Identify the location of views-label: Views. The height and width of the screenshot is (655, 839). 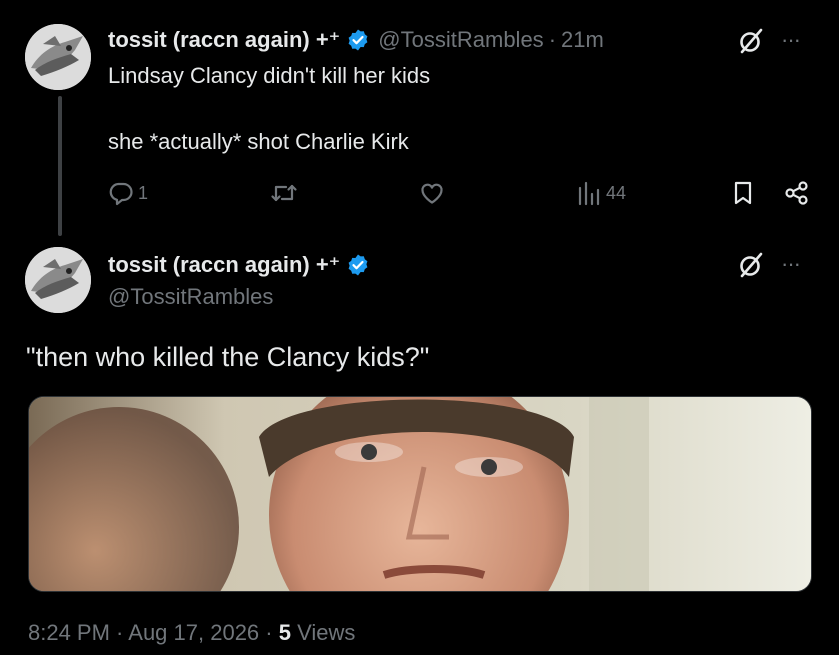
(323, 632).